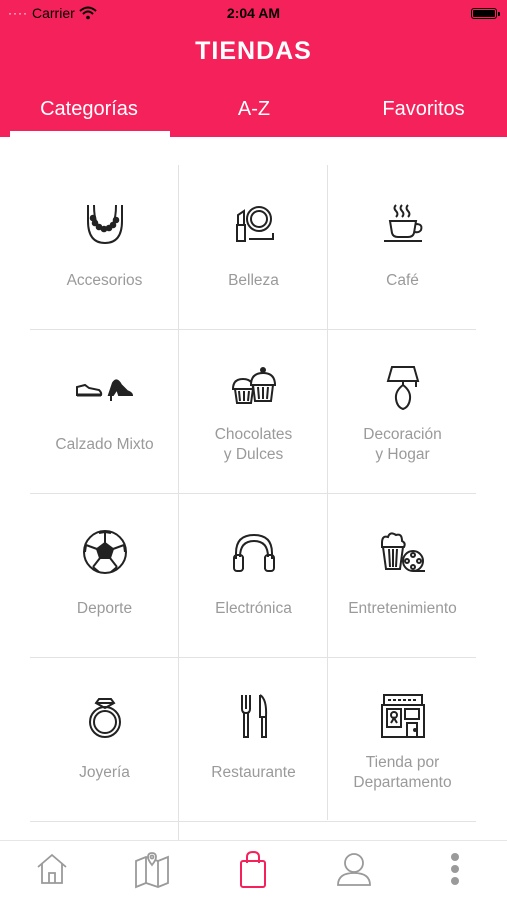  What do you see at coordinates (254, 224) in the screenshot?
I see `lipstick-mirror-icon` at bounding box center [254, 224].